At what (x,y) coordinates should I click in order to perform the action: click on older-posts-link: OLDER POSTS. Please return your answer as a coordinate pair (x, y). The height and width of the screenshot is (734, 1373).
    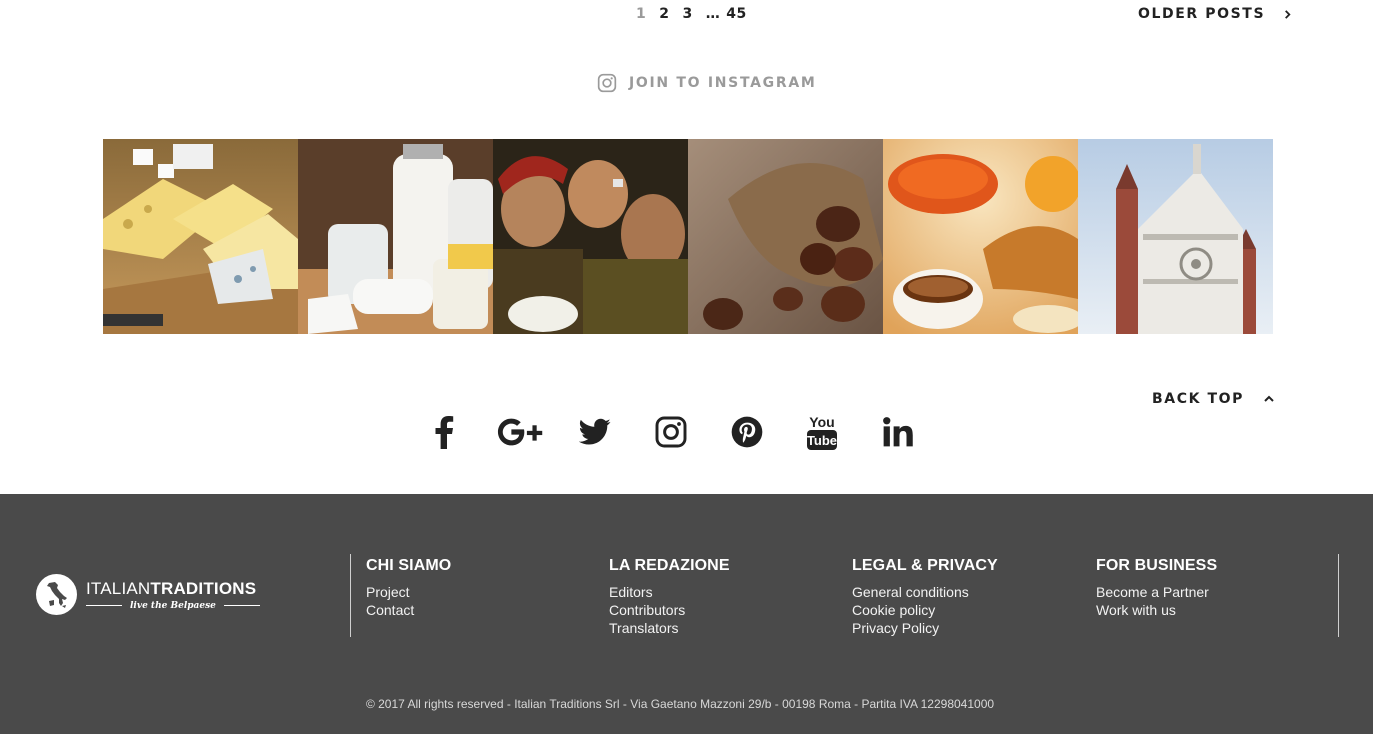
    Looking at the image, I should click on (1215, 14).